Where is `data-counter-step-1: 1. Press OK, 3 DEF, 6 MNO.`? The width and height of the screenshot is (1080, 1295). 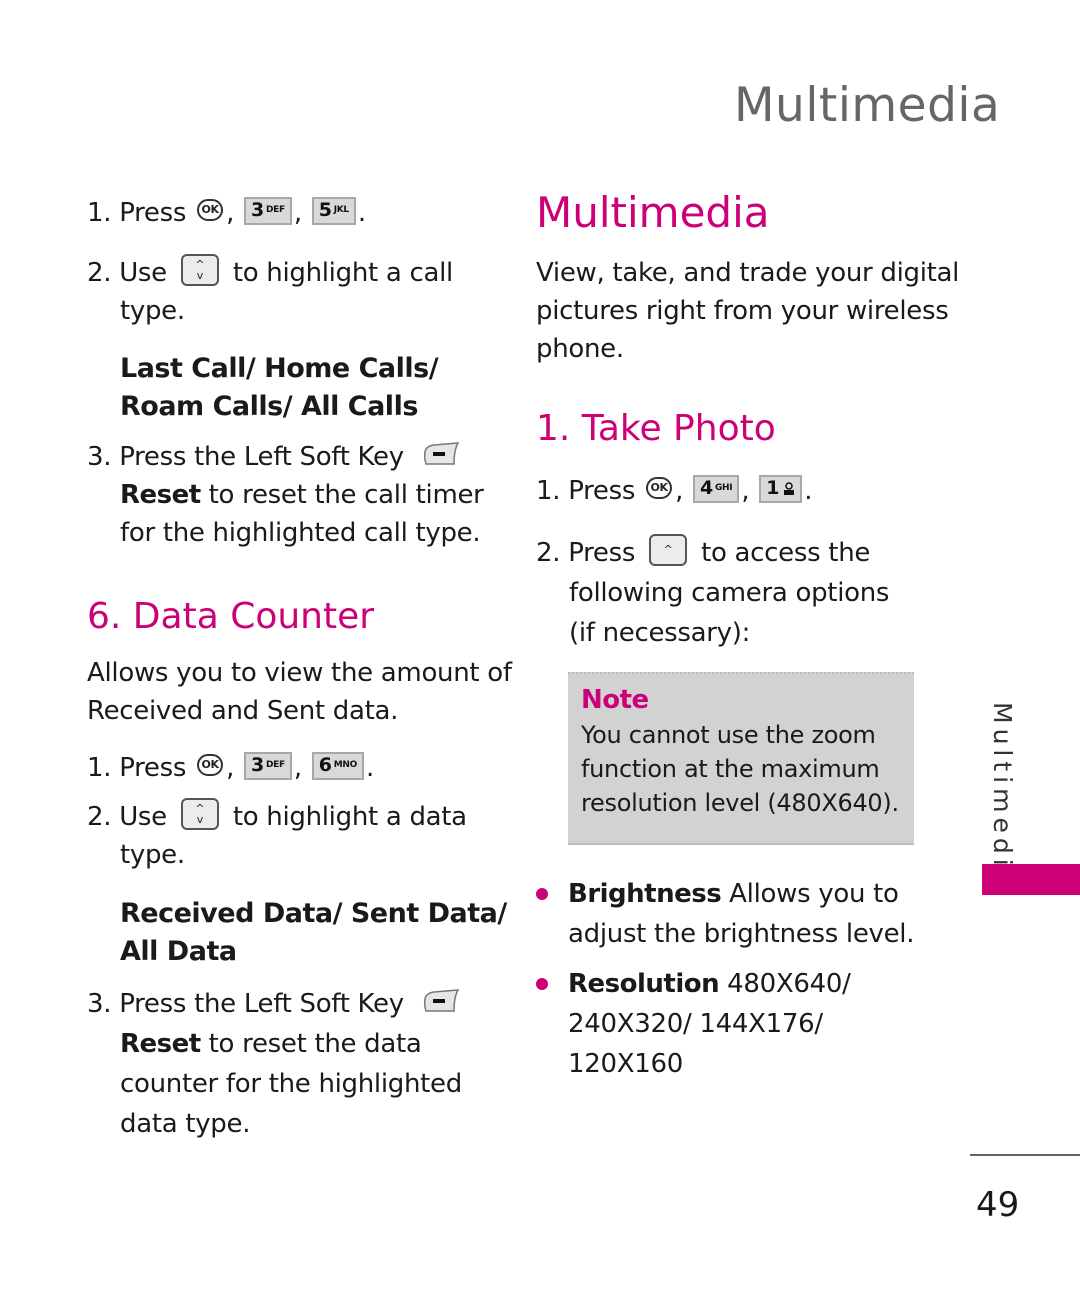
data-counter-step-1: 1. Press OK, 3 DEF, 6 MNO. is located at coordinates (230, 768).